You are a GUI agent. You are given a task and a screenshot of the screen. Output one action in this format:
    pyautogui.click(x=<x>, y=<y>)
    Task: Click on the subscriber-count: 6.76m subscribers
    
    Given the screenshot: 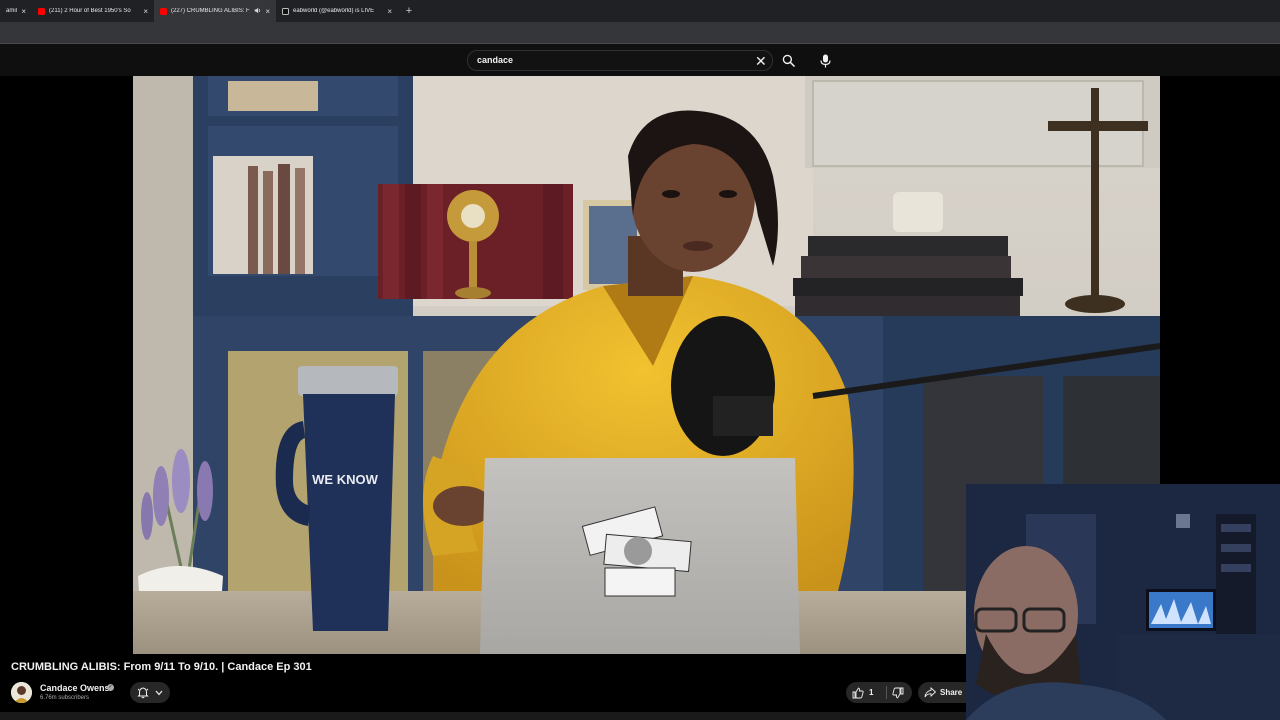 What is the action you would take?
    pyautogui.click(x=65, y=698)
    